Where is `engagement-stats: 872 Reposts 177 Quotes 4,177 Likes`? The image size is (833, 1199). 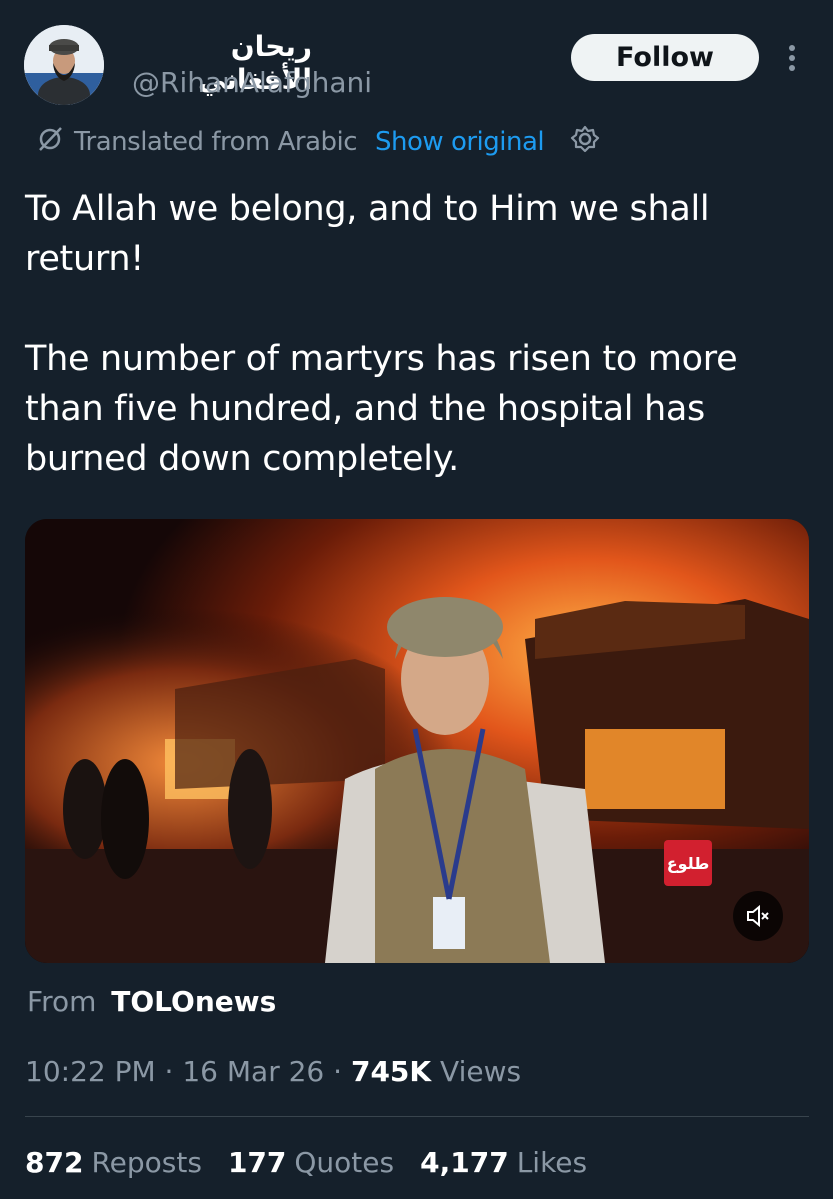
engagement-stats: 872 Reposts 177 Quotes 4,177 Likes is located at coordinates (319, 1162).